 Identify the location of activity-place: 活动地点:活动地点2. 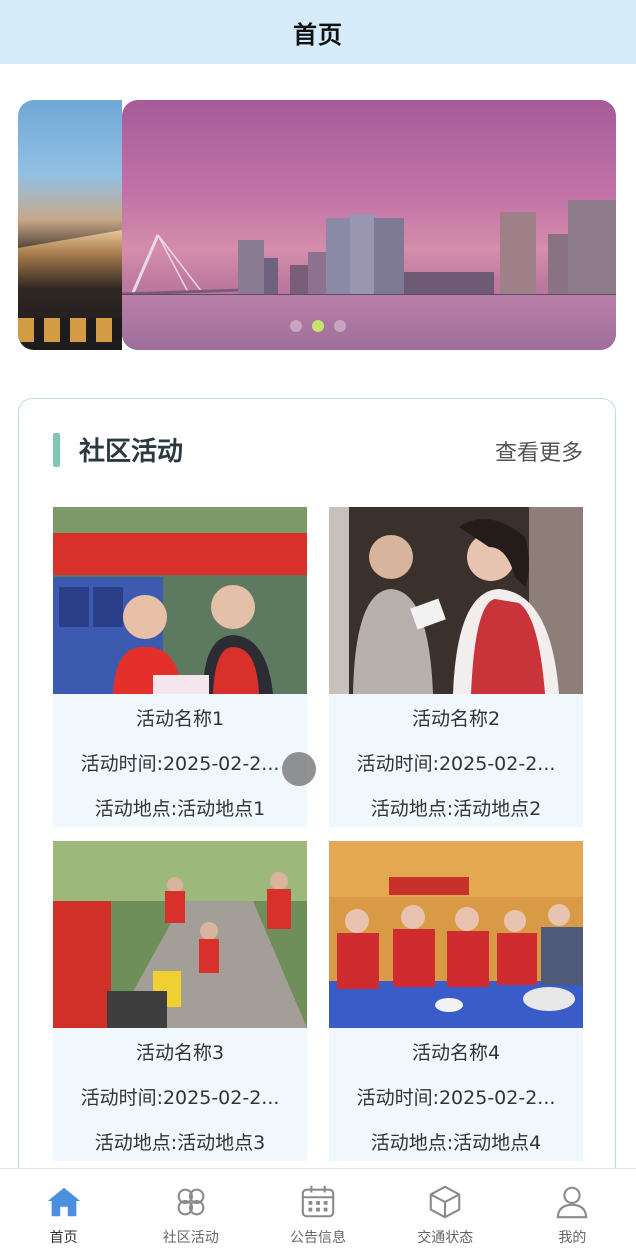
(456, 809).